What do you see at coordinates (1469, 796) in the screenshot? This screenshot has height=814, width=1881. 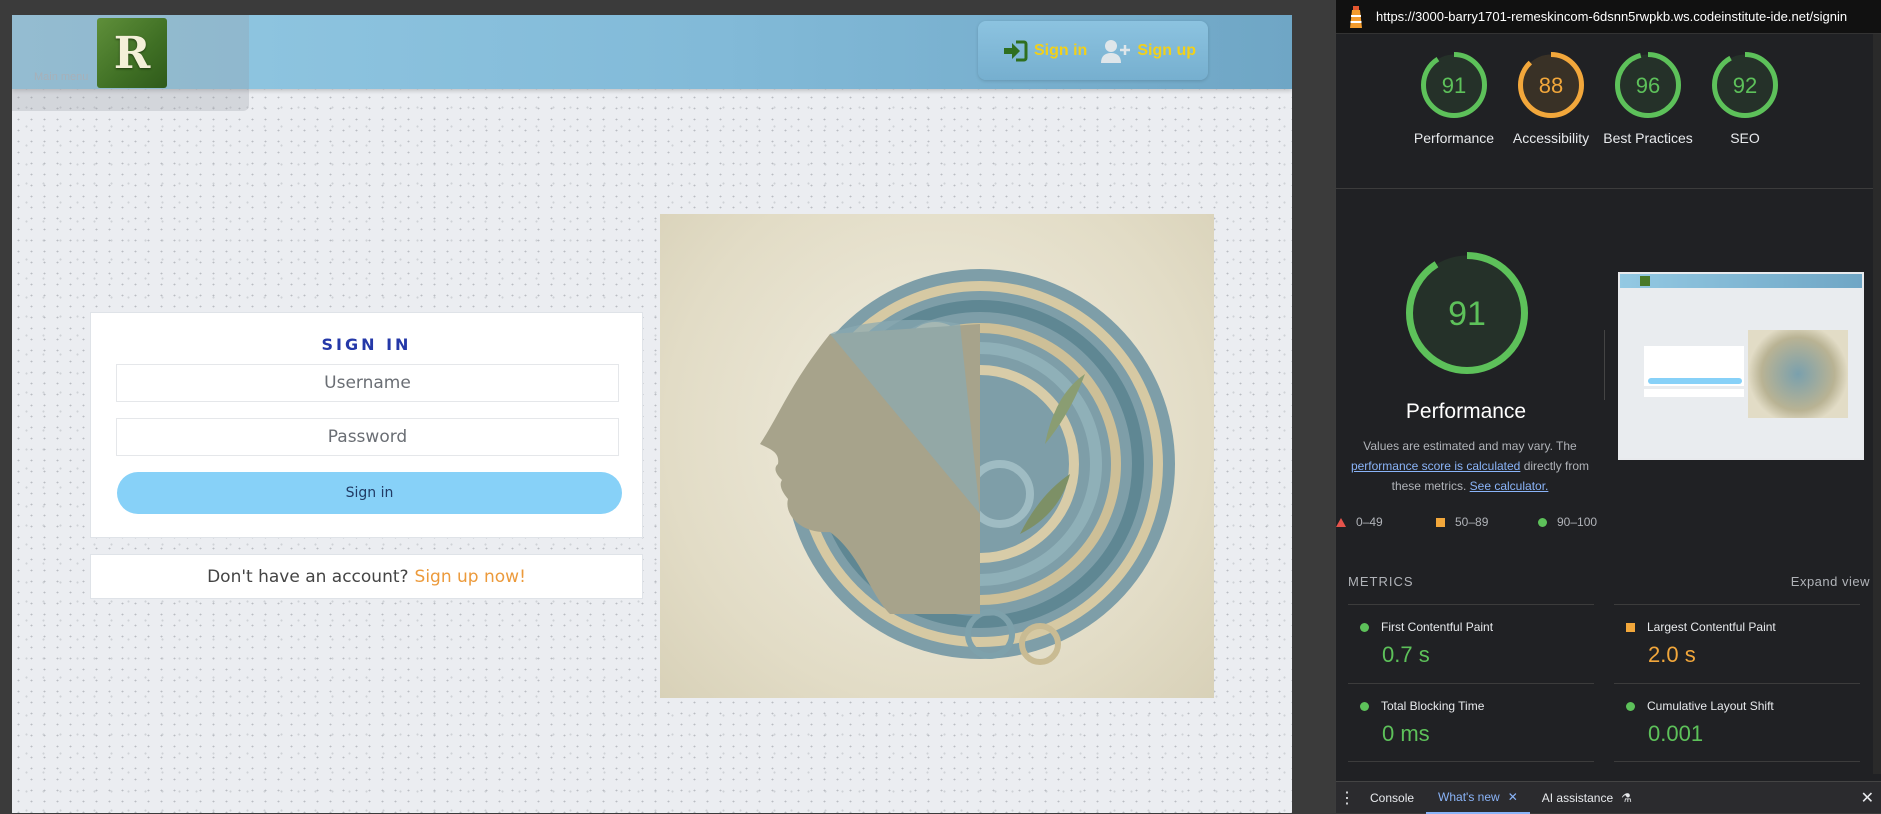 I see `tab-whats-new-label: What's new` at bounding box center [1469, 796].